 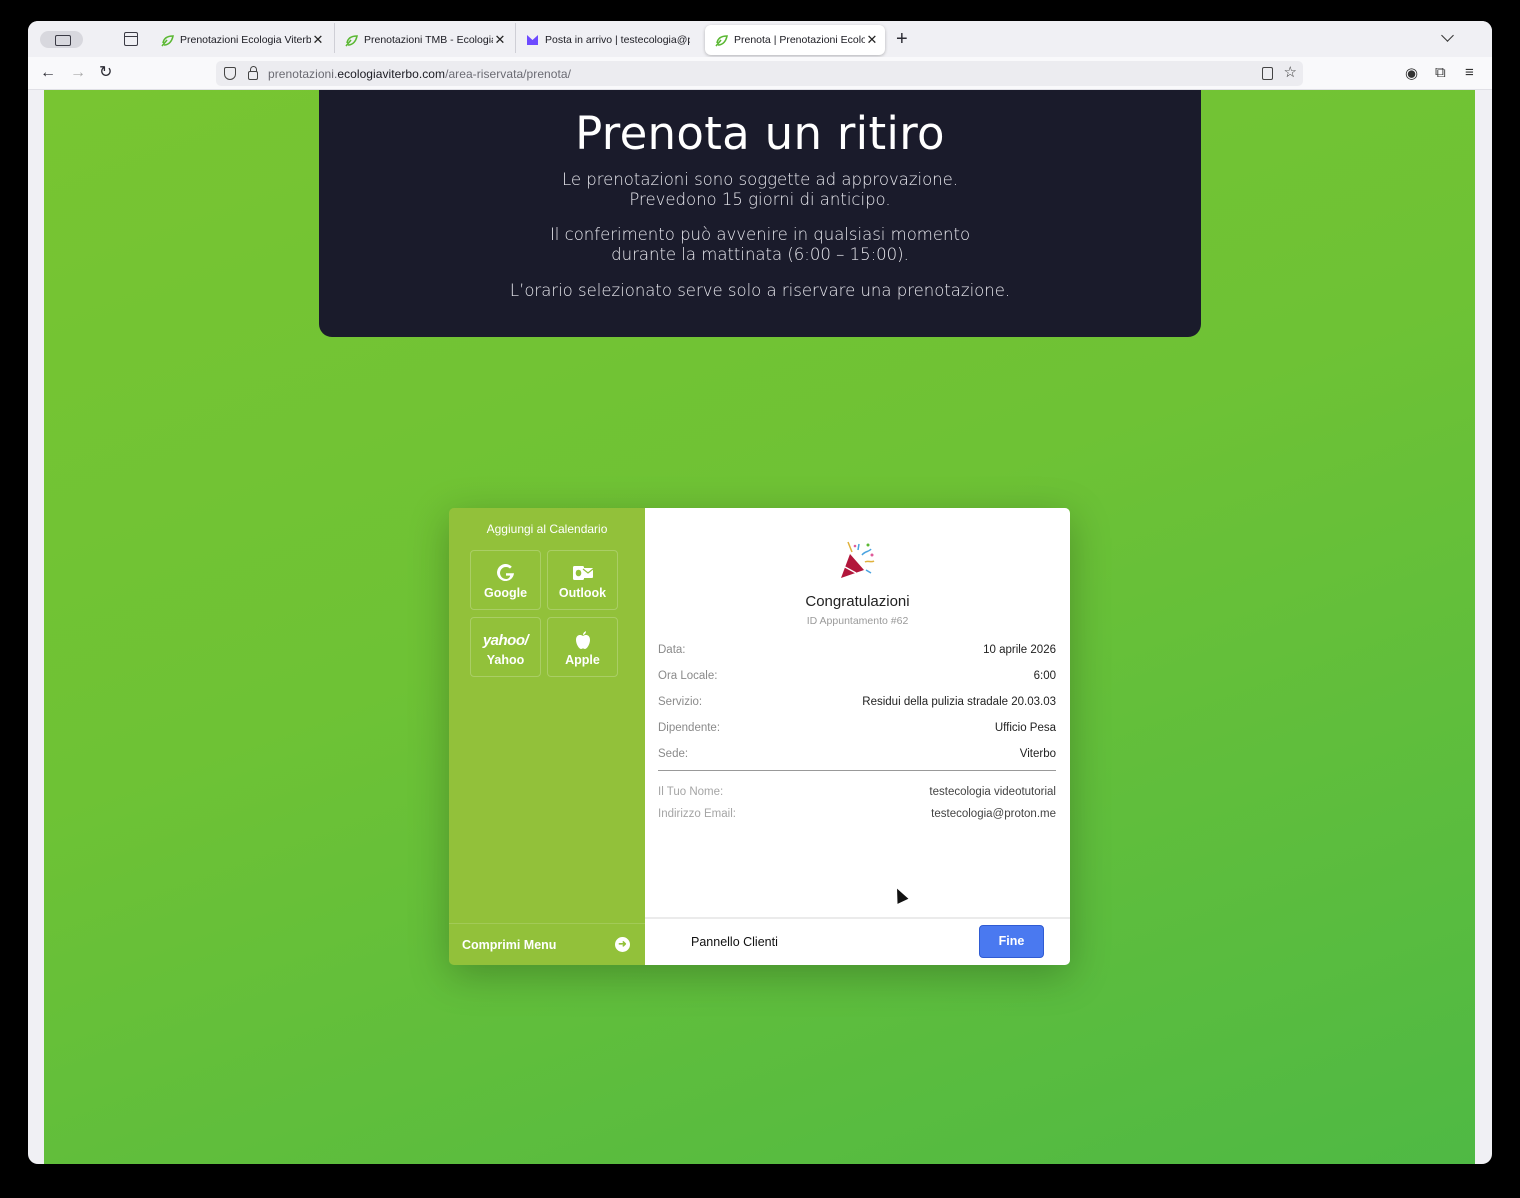 What do you see at coordinates (857, 621) in the screenshot?
I see `appointment-id: ID Appuntamento #62` at bounding box center [857, 621].